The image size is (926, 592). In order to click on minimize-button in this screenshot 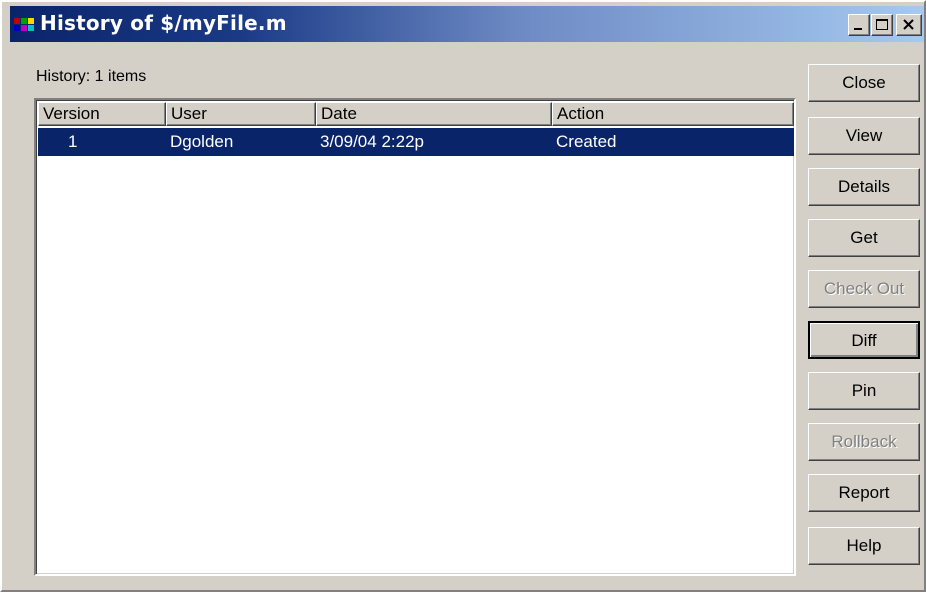, I will do `click(859, 25)`.